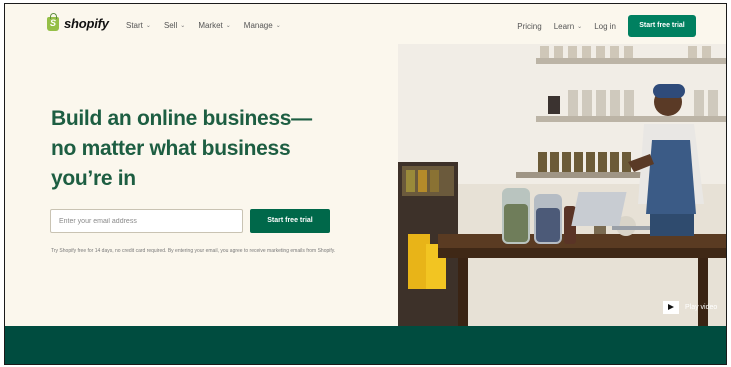 This screenshot has height=367, width=731. Describe the element at coordinates (529, 26) in the screenshot. I see `pricing-link: Pricing` at that location.